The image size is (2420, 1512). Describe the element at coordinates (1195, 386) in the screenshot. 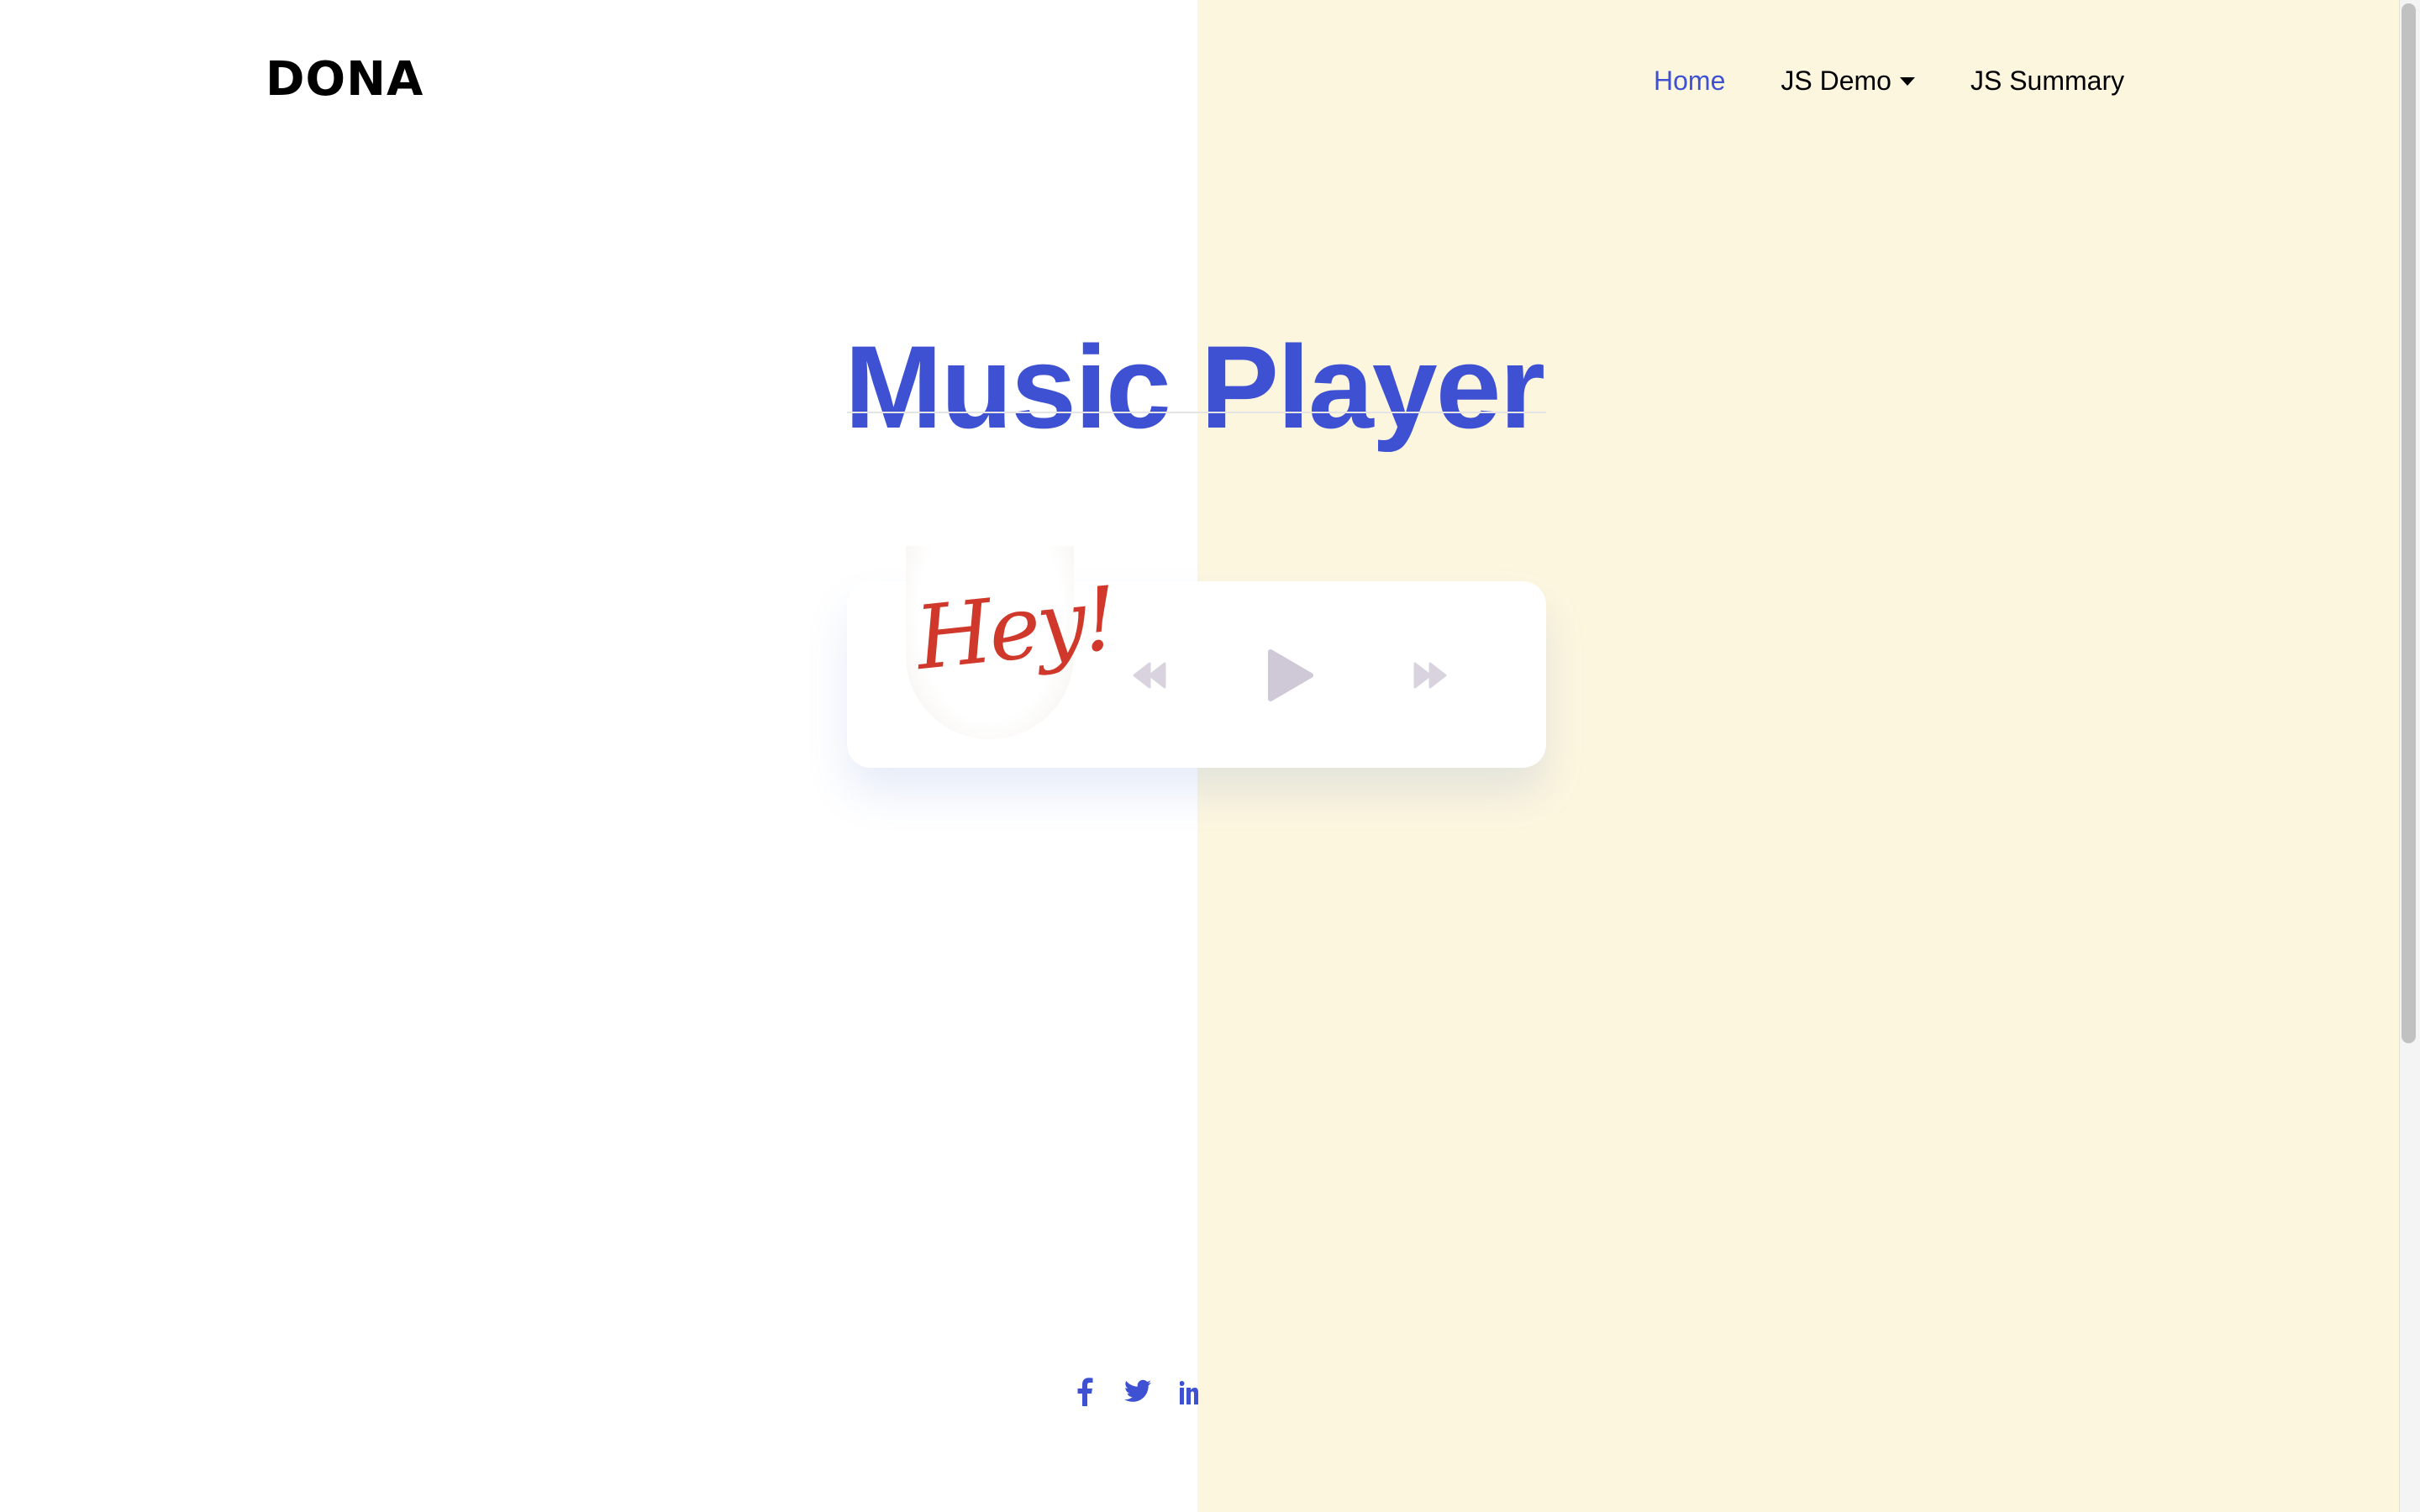

I see `page-title: Music Player` at that location.